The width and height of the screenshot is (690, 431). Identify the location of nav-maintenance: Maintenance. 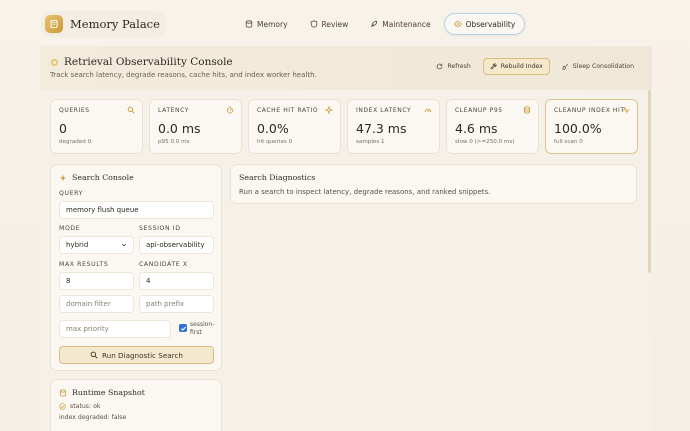
(400, 24).